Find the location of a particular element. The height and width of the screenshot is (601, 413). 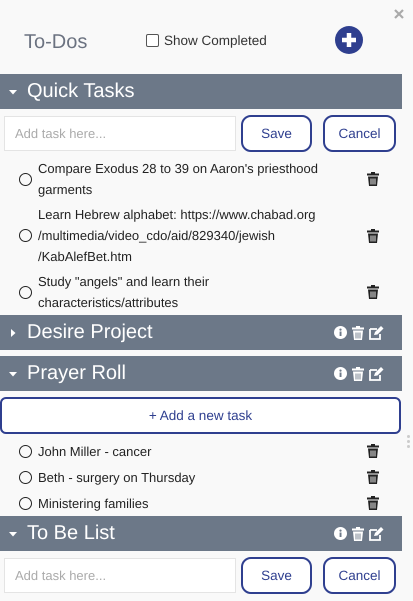

add-icon is located at coordinates (348, 40).